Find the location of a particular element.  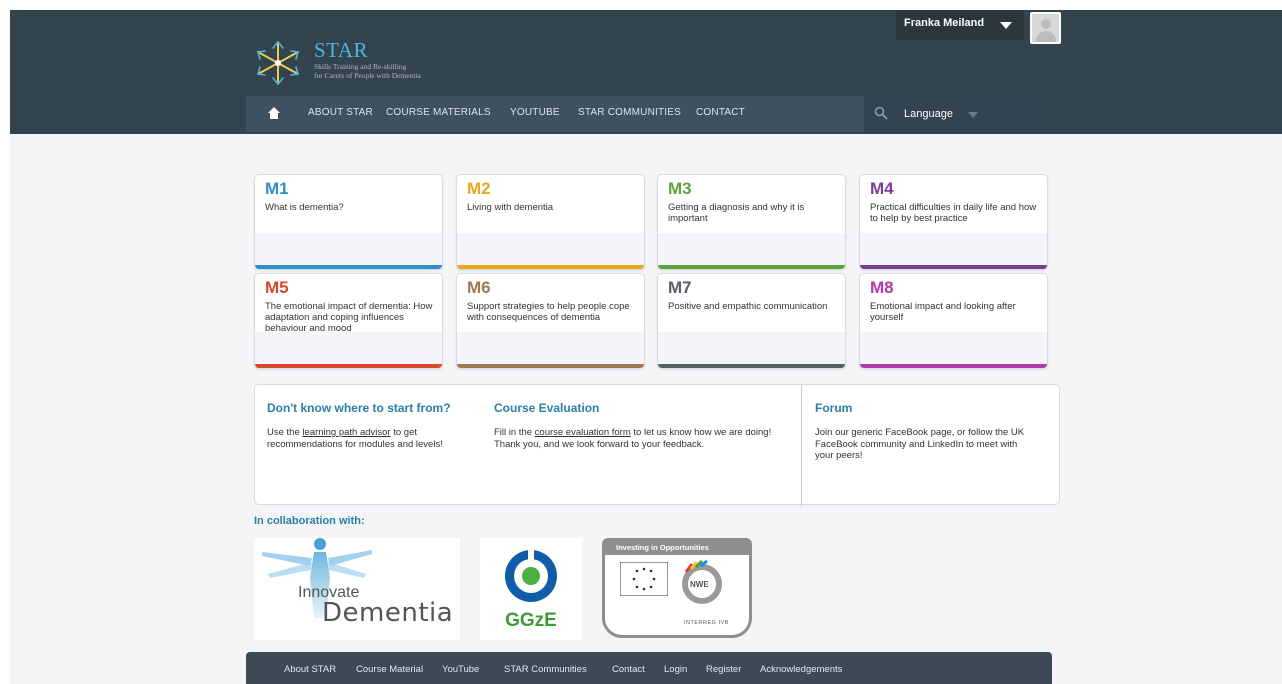

home-icon is located at coordinates (274, 113).